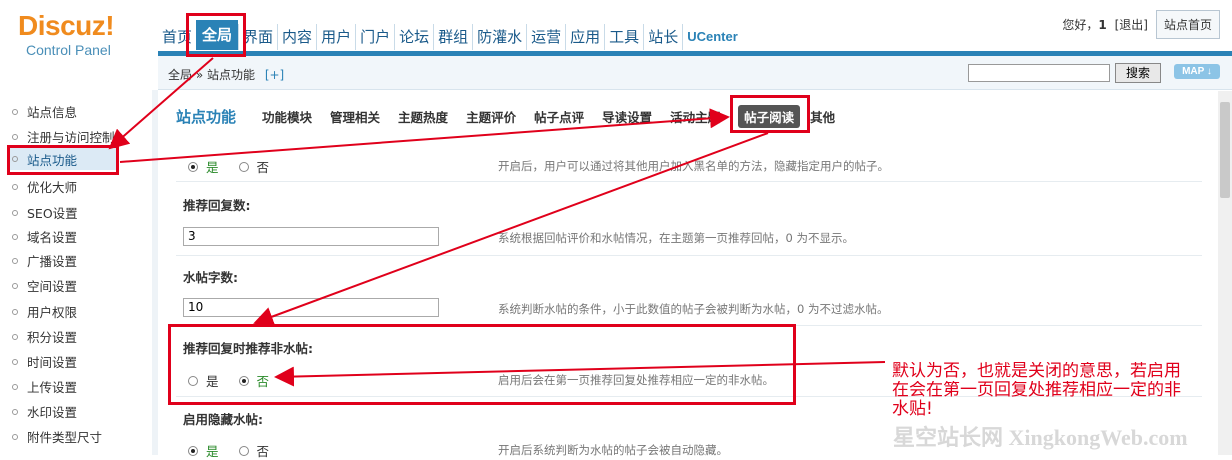 The image size is (1232, 460). I want to click on annotation-note-line: 水贴!, so click(912, 409).